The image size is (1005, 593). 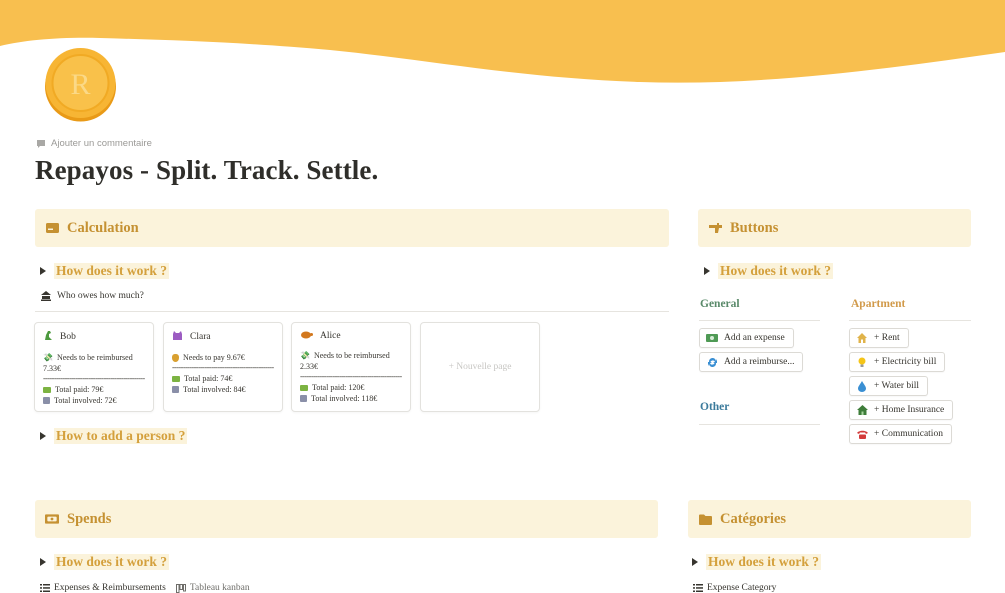 I want to click on view-label: Expense Category, so click(x=742, y=588).